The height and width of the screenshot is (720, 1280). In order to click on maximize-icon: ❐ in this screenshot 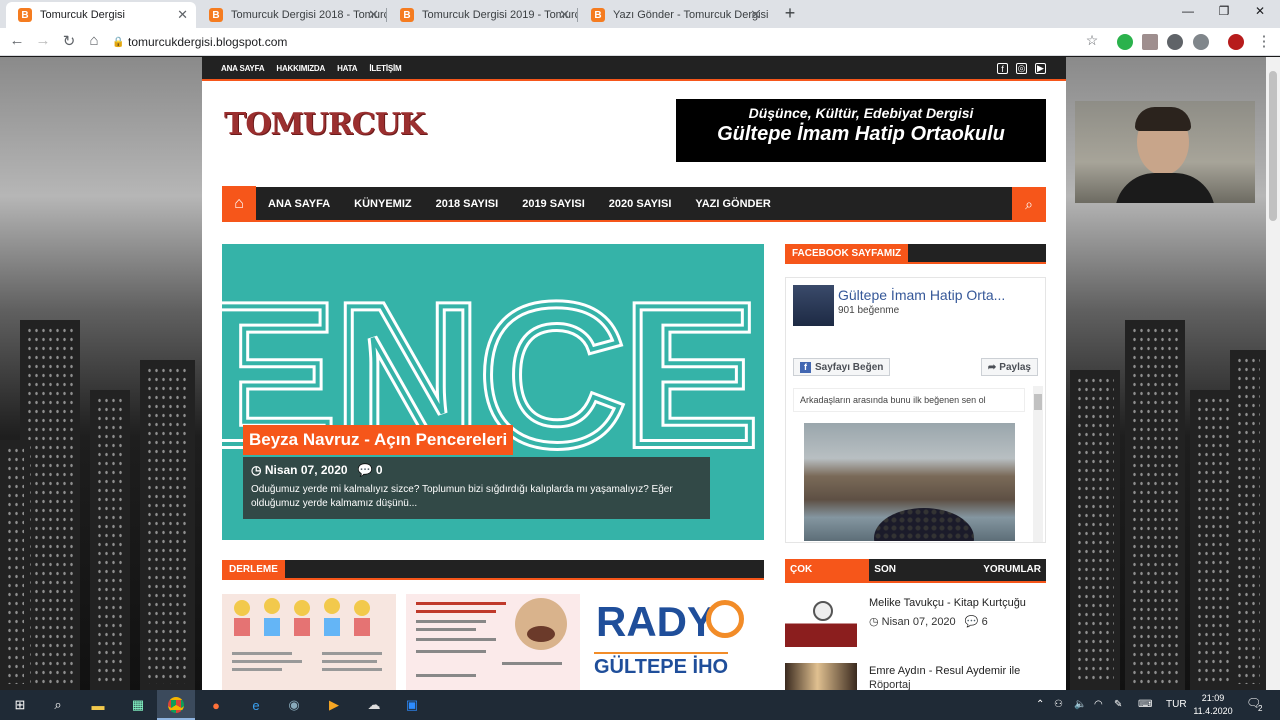, I will do `click(1224, 11)`.